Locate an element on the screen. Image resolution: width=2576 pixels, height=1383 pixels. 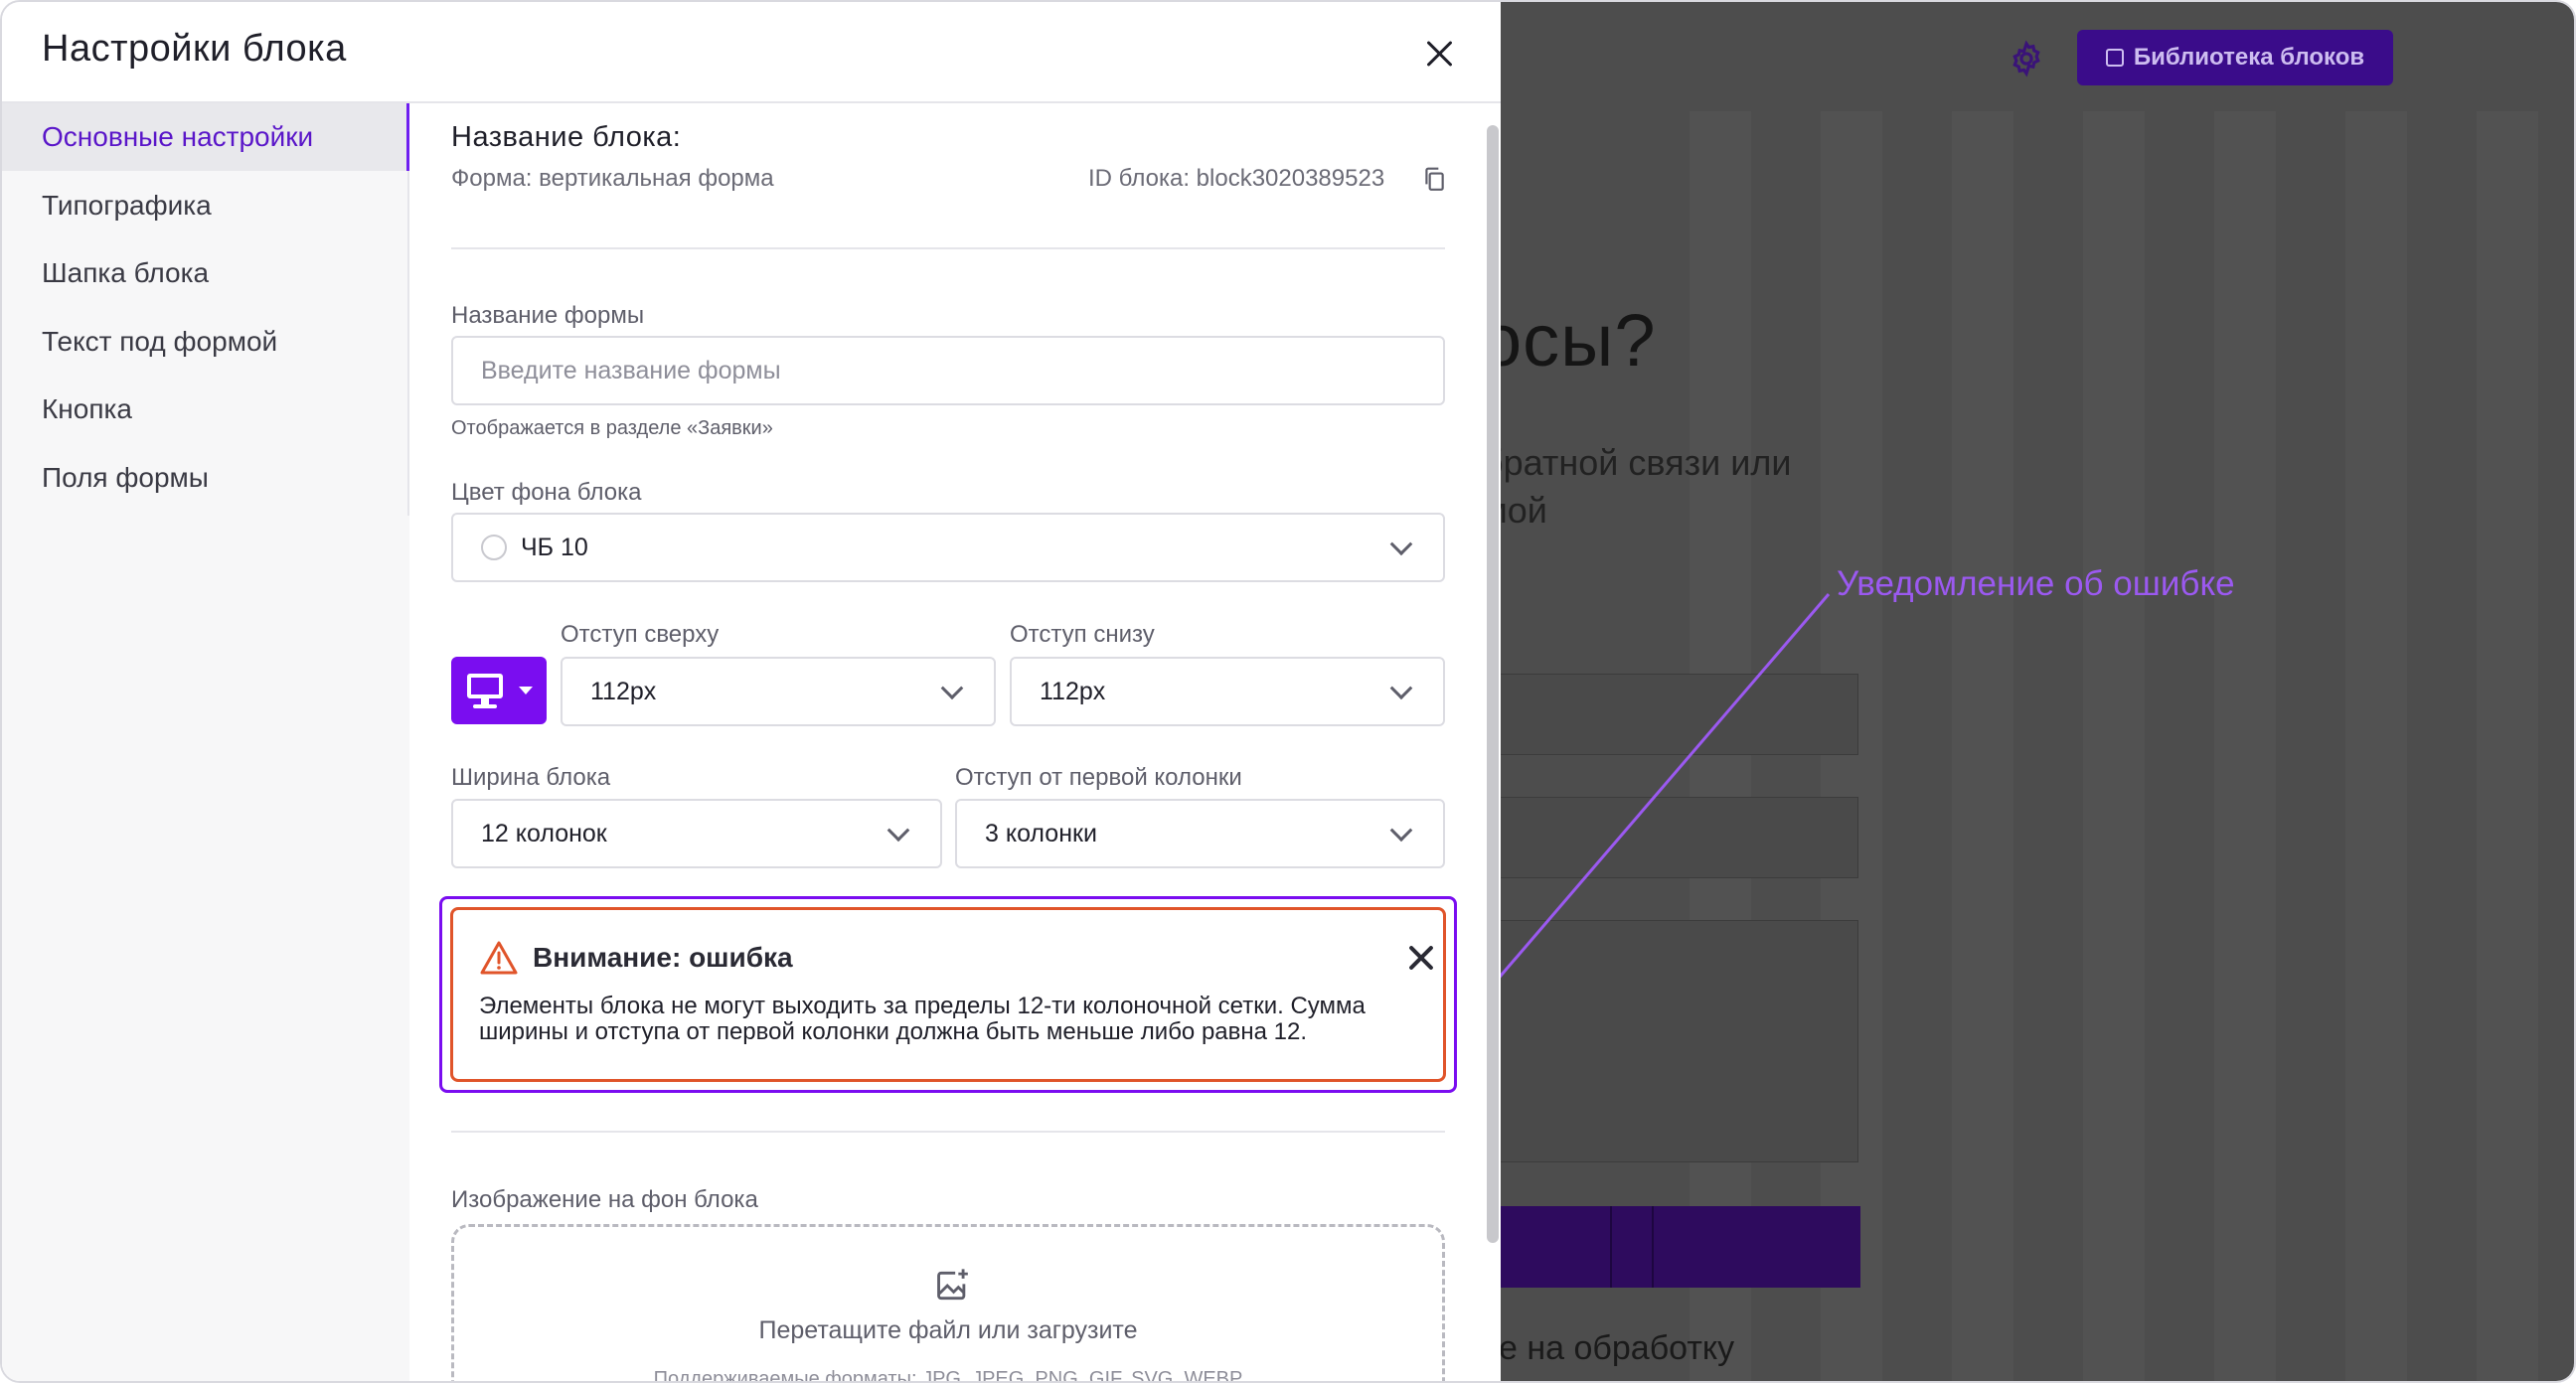
block-name-heading: Название блока: is located at coordinates (566, 137).